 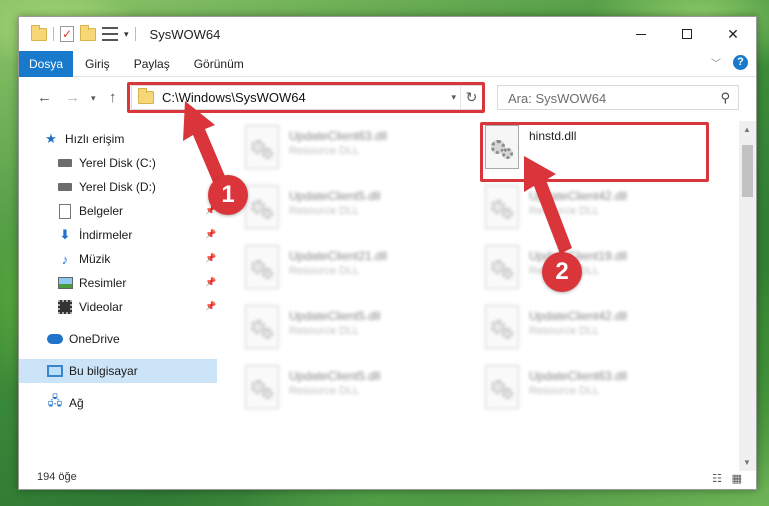 I want to click on customize-toolbar-chevron-icon: ▾, so click(x=126, y=34).